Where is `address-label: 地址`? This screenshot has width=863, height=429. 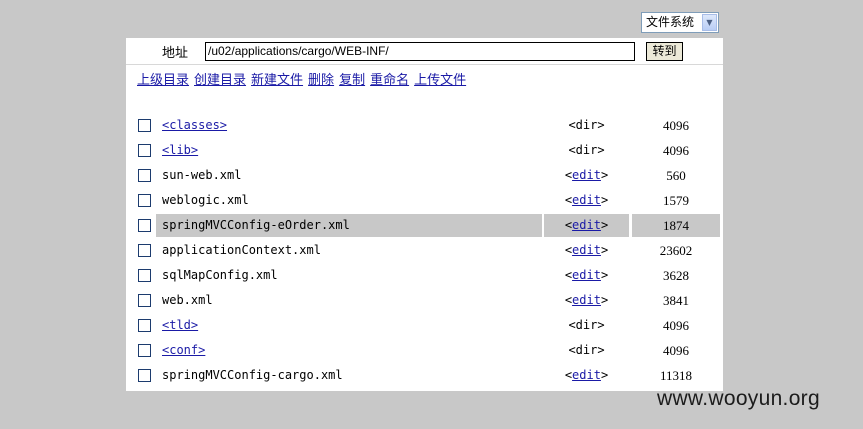 address-label: 地址 is located at coordinates (175, 53).